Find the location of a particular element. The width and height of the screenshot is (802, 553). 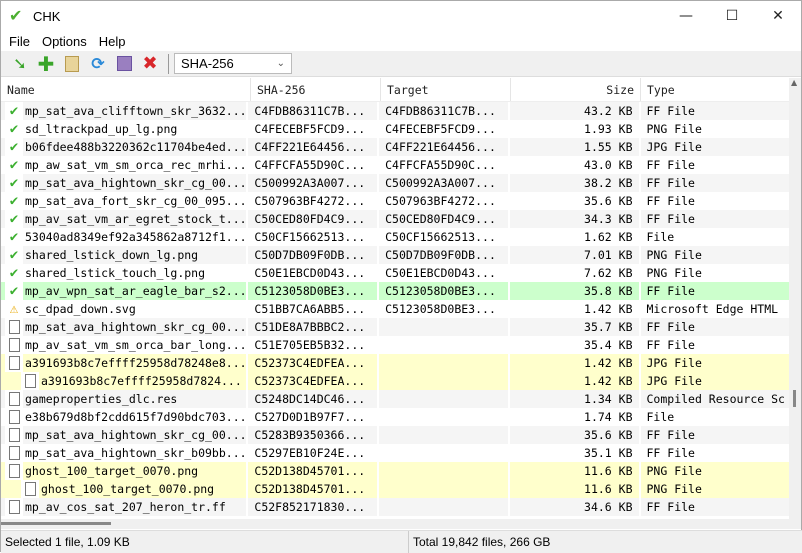

close-button: ✕ is located at coordinates (778, 16).